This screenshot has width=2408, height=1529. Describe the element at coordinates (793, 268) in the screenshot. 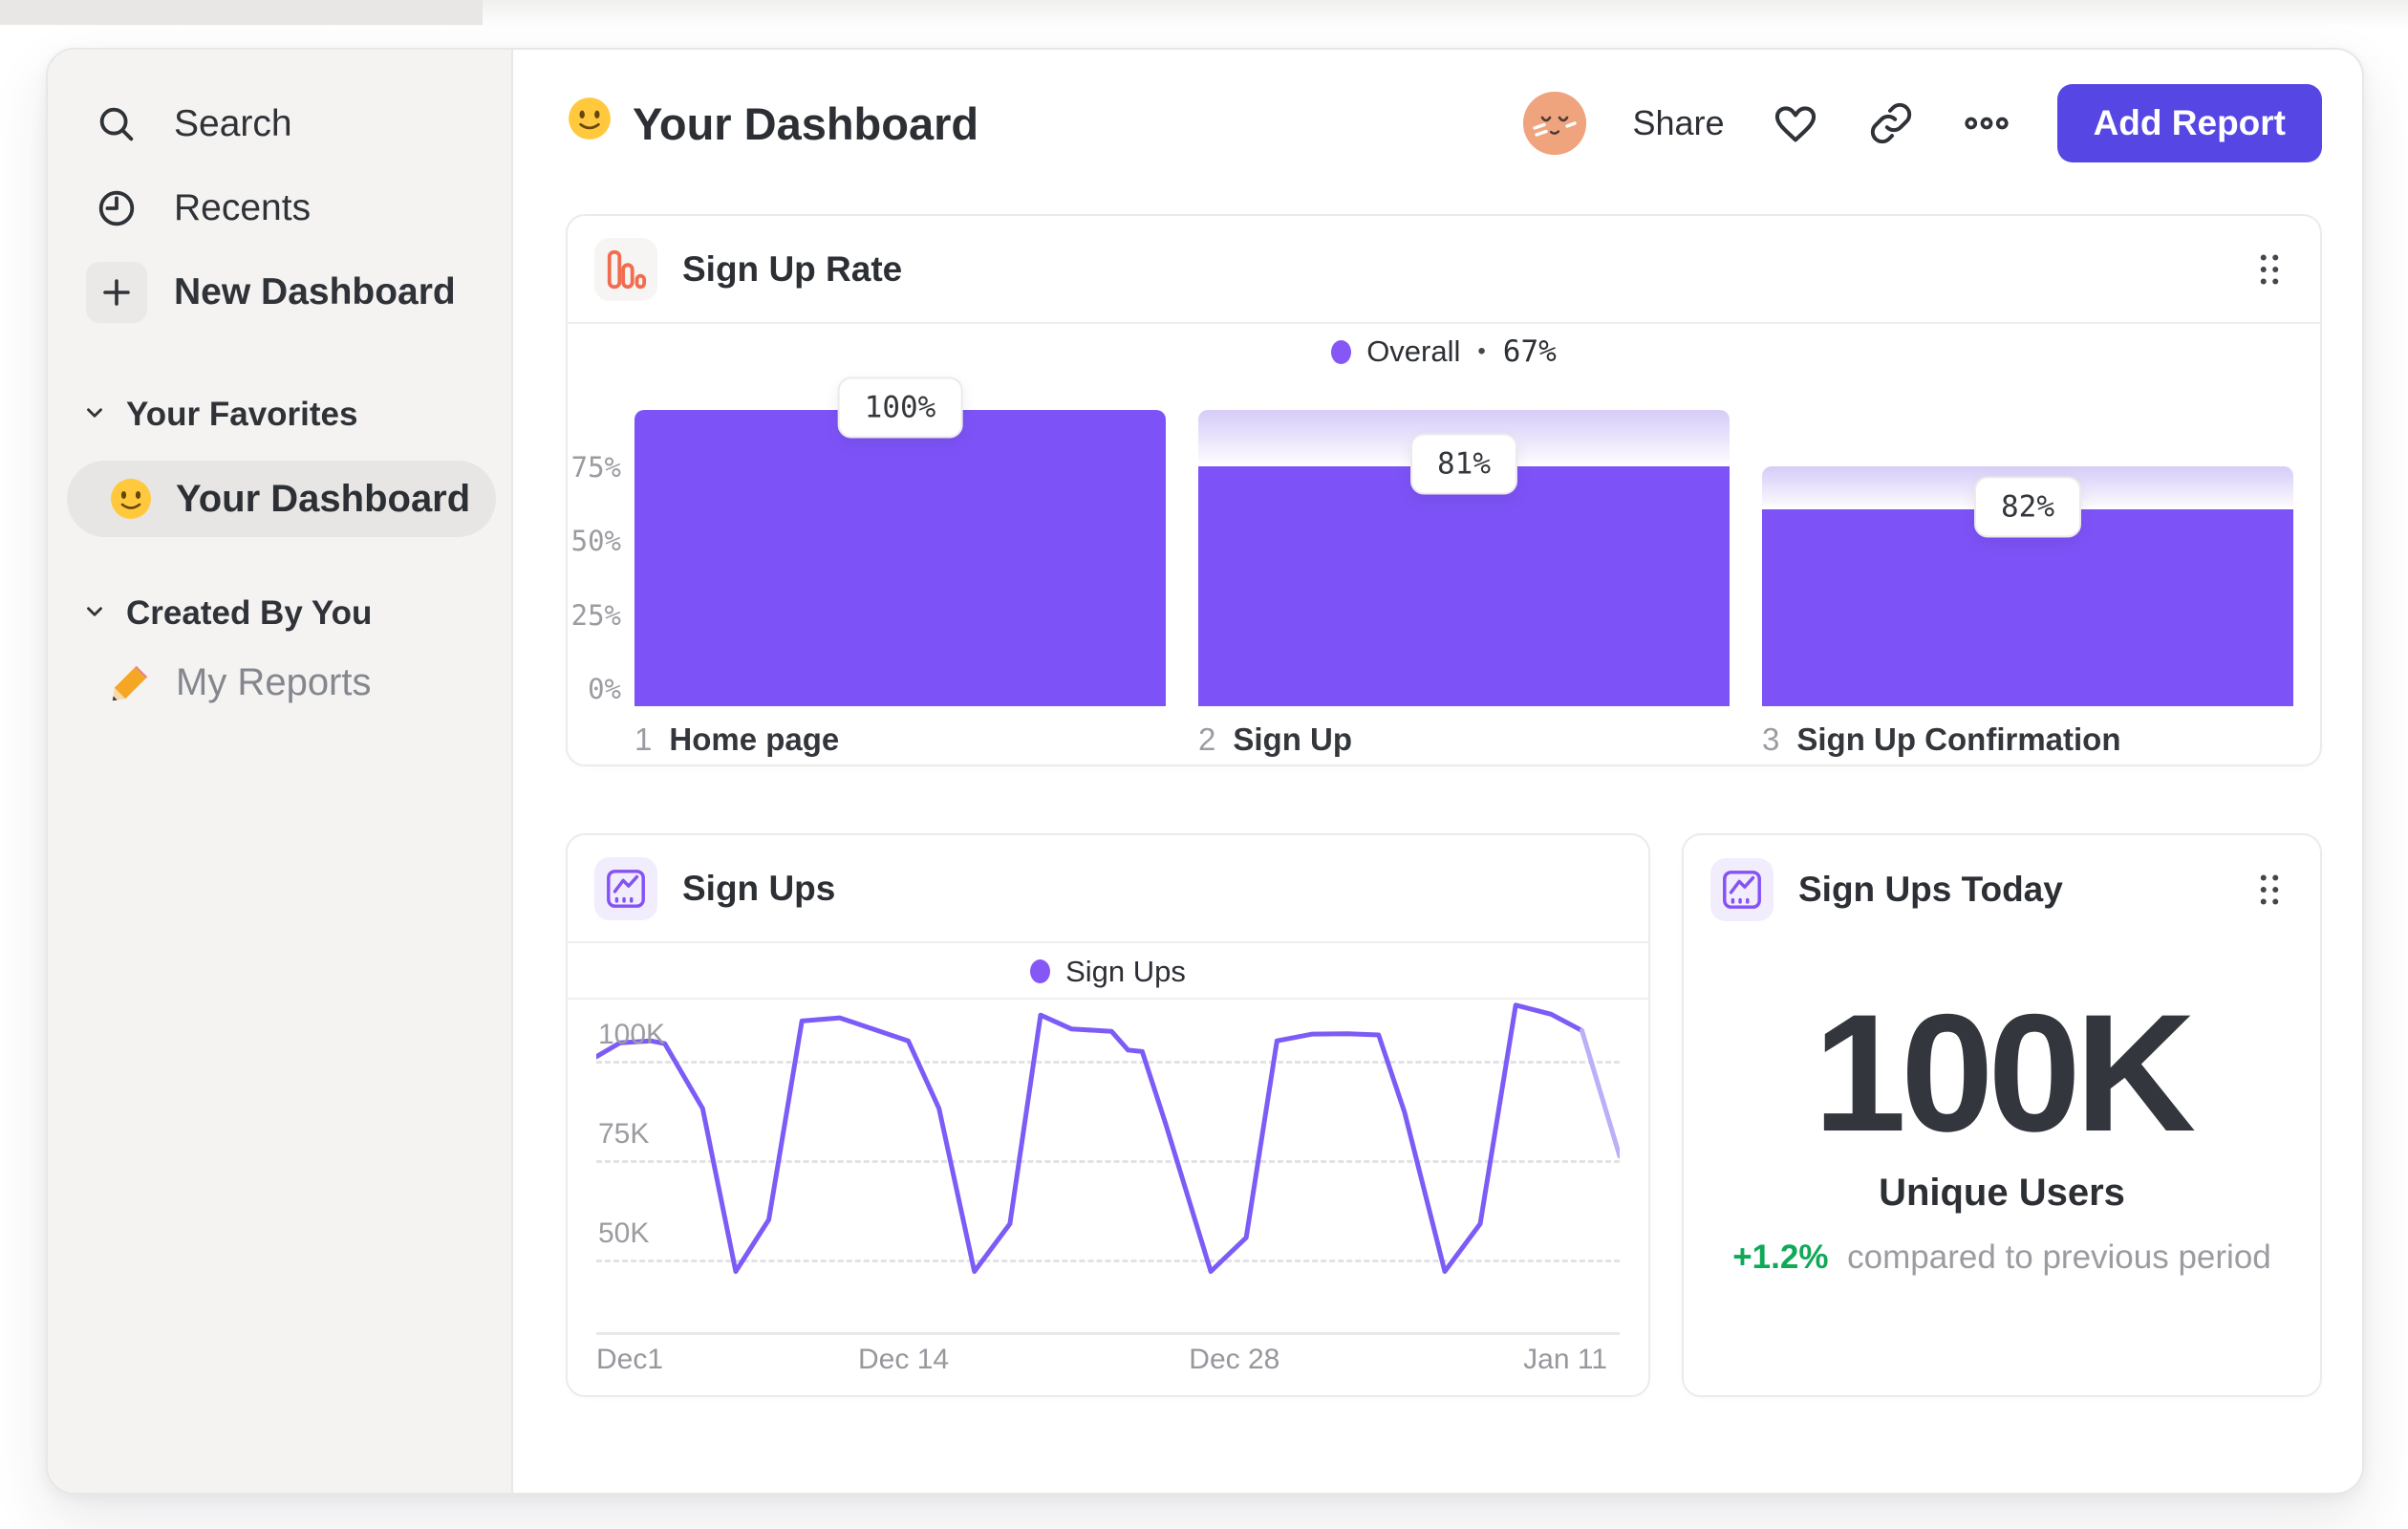

I see `card-title: Sign Up Rate` at that location.